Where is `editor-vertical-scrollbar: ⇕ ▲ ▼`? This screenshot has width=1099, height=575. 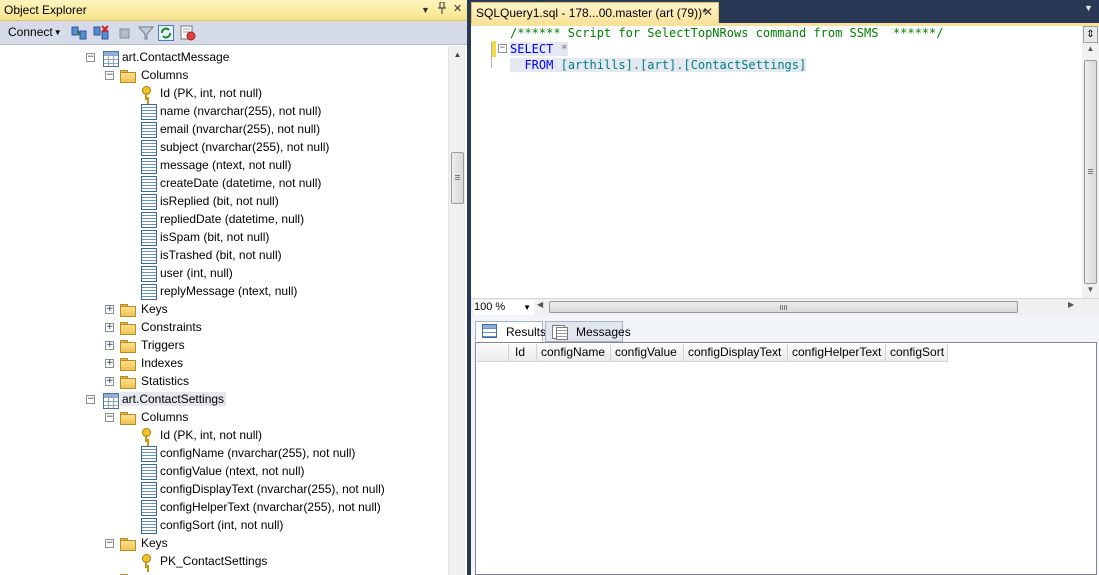
editor-vertical-scrollbar: ⇕ ▲ ▼ is located at coordinates (1090, 162).